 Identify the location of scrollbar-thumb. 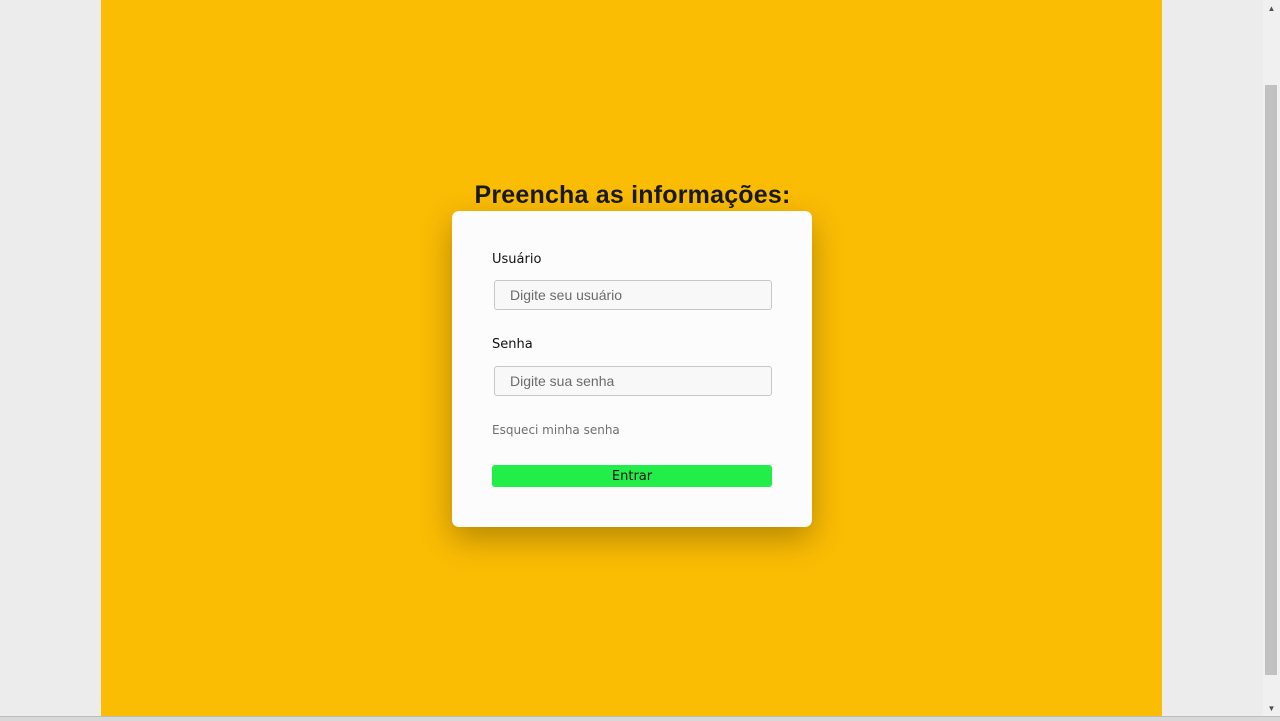
(1271, 380).